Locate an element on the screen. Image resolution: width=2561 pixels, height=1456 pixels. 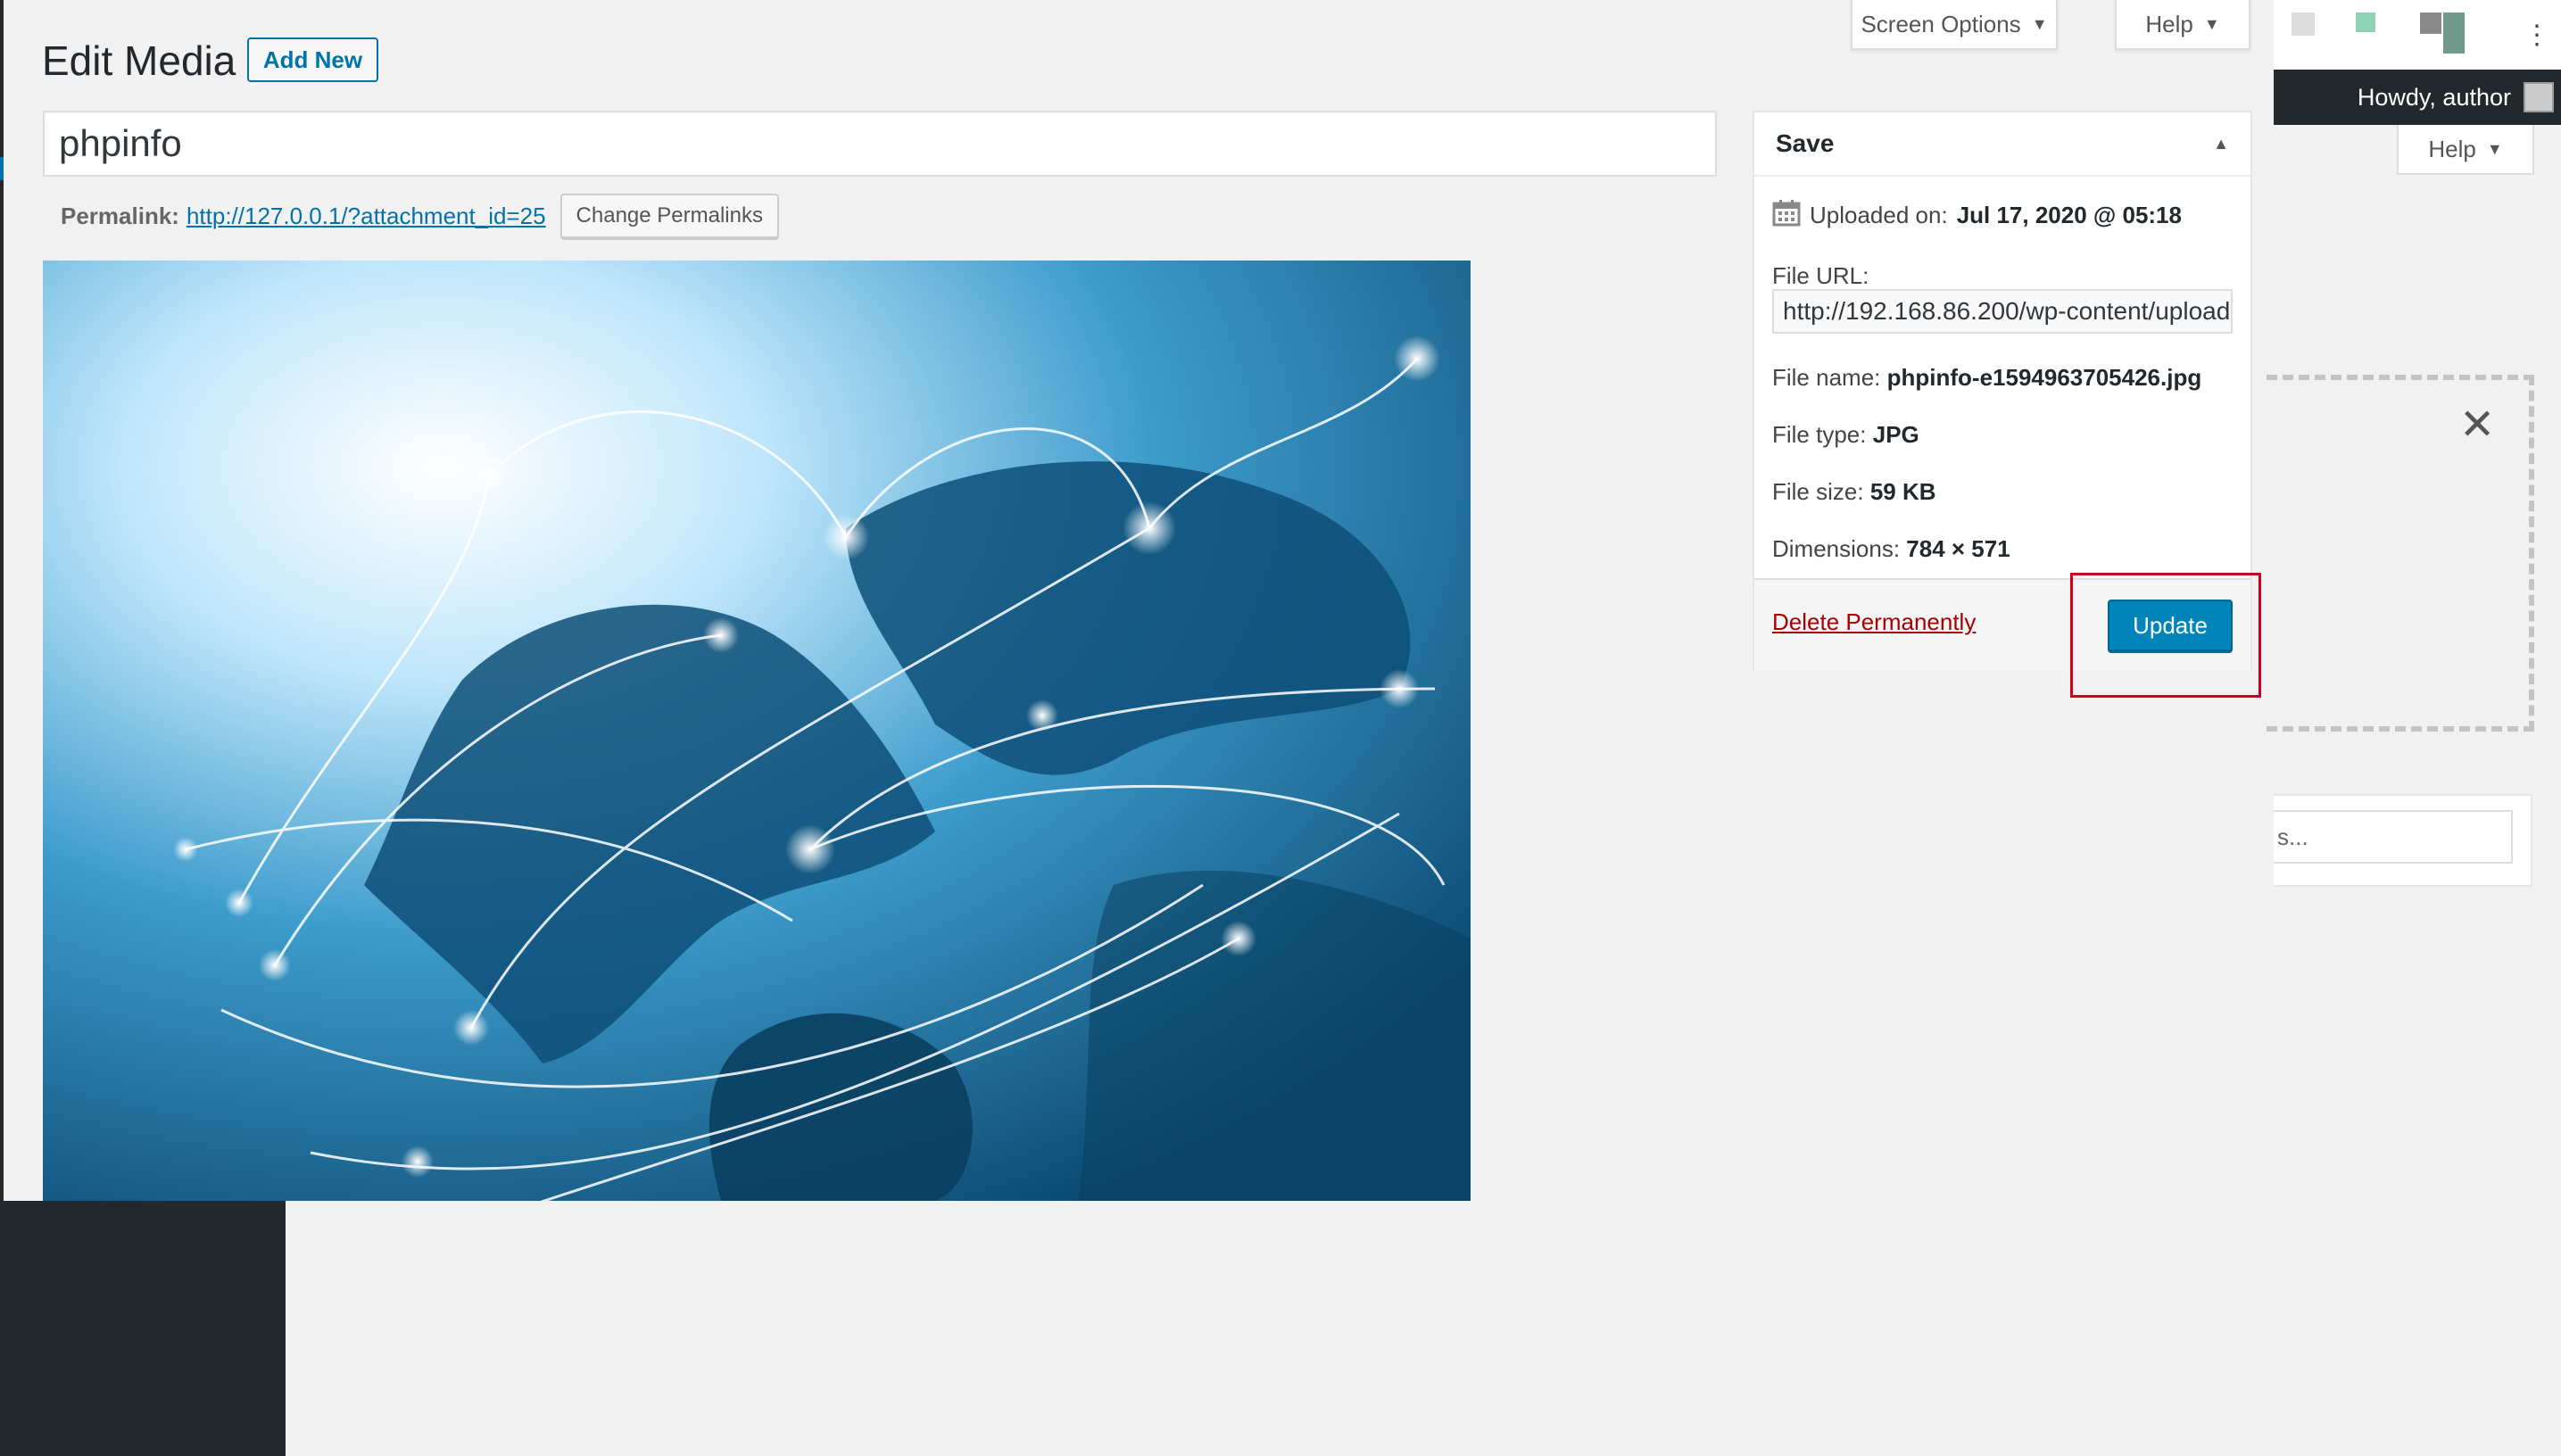
dimensions-value: 784 × 571 is located at coordinates (1958, 549).